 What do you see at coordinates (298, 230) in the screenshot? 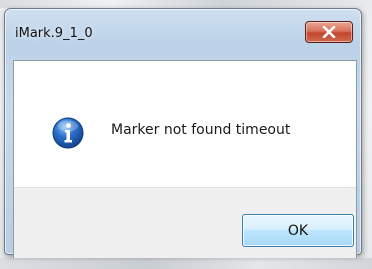
I see `ok-button: OK` at bounding box center [298, 230].